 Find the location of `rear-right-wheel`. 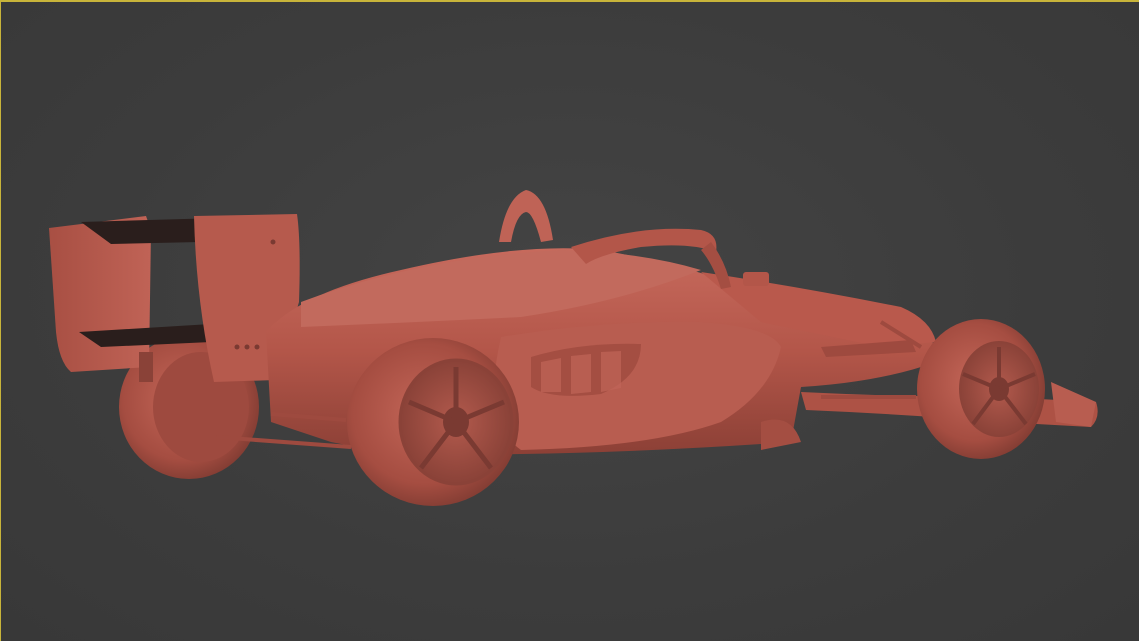

rear-right-wheel is located at coordinates (433, 422).